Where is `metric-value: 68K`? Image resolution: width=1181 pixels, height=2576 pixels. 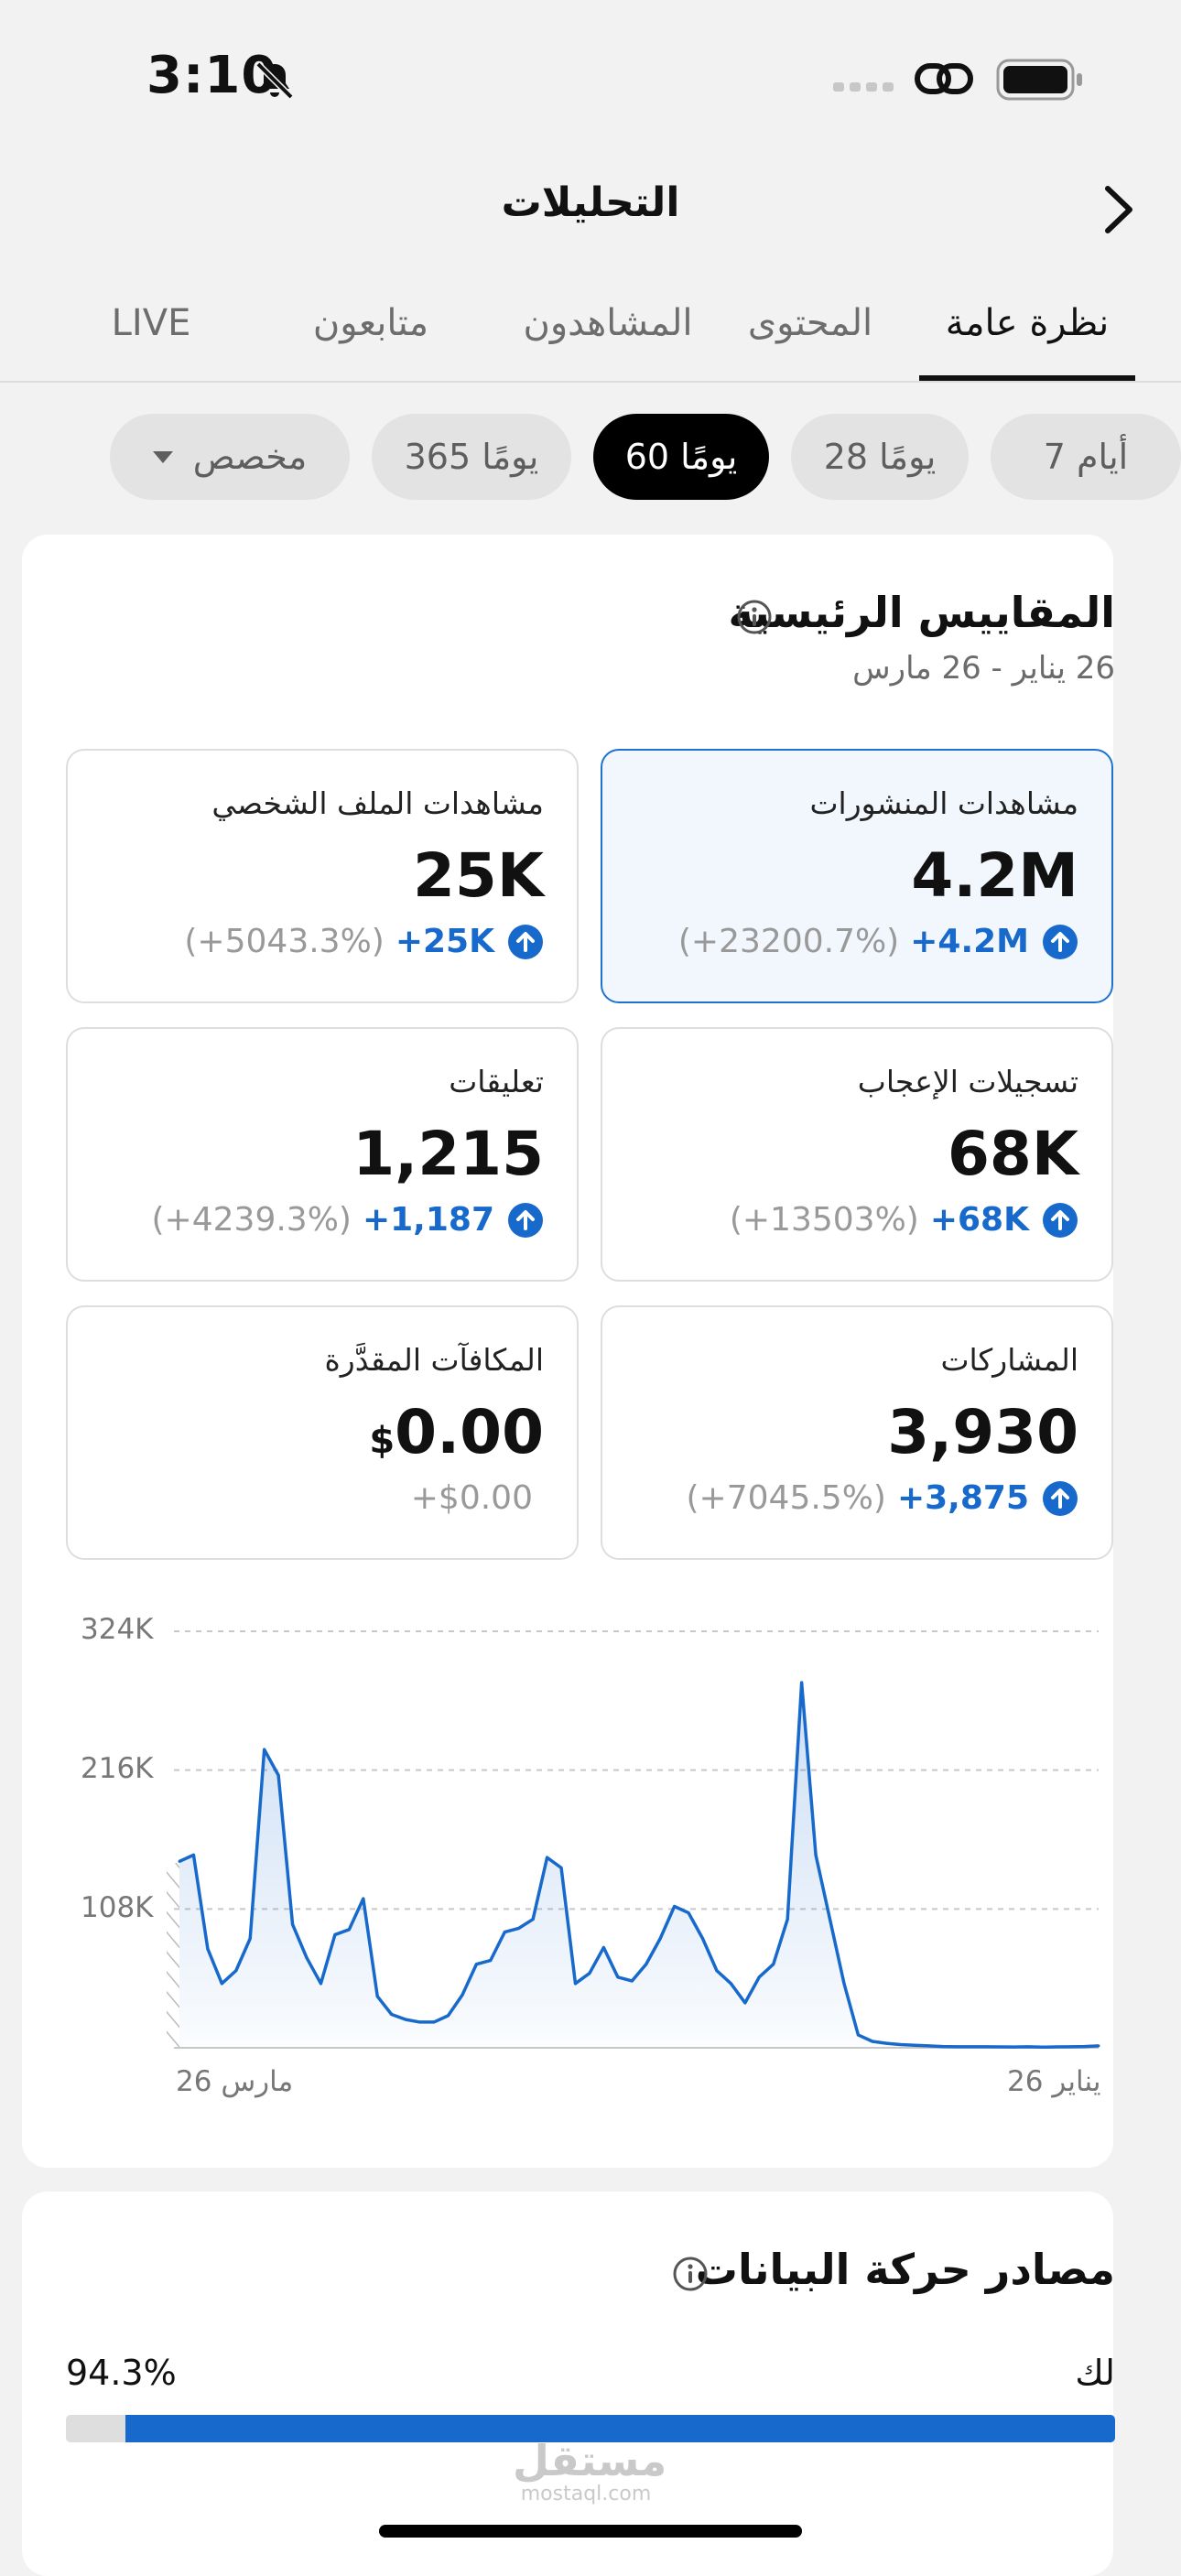
metric-value: 68K is located at coordinates (1013, 1154).